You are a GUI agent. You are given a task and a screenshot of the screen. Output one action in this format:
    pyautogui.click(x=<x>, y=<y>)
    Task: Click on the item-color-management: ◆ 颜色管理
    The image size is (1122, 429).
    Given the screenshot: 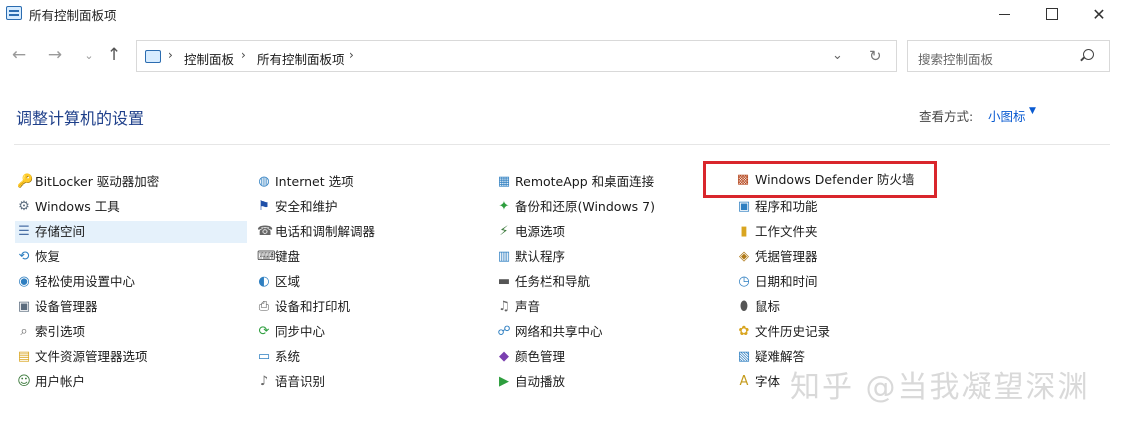 What is the action you would take?
    pyautogui.click(x=530, y=357)
    